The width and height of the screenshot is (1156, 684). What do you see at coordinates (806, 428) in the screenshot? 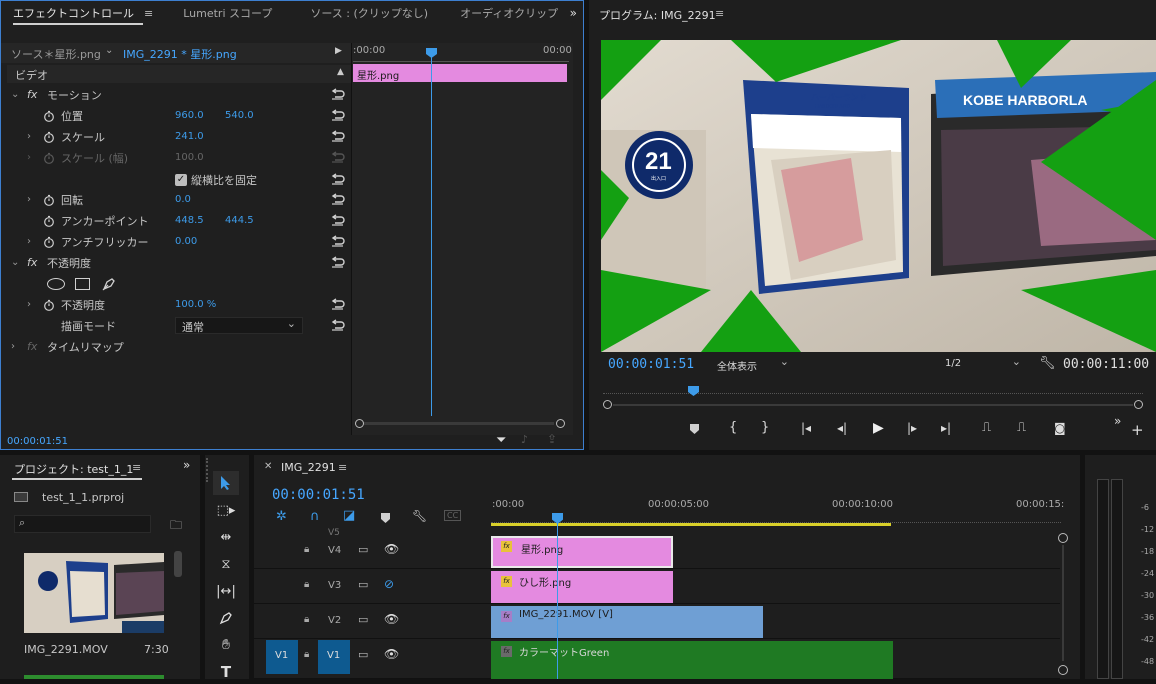
I see `go-to-in-icon: |◂` at bounding box center [806, 428].